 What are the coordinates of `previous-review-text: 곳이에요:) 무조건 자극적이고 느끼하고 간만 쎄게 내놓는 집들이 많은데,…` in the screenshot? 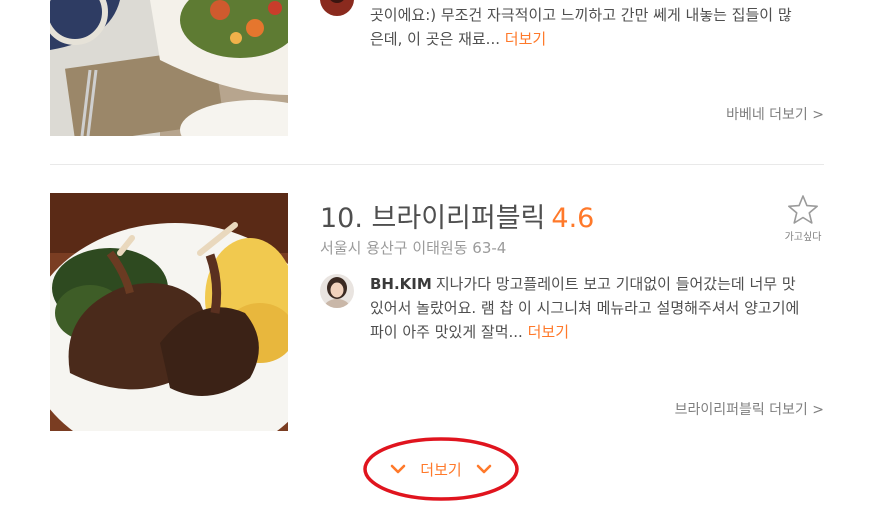 It's located at (581, 27).